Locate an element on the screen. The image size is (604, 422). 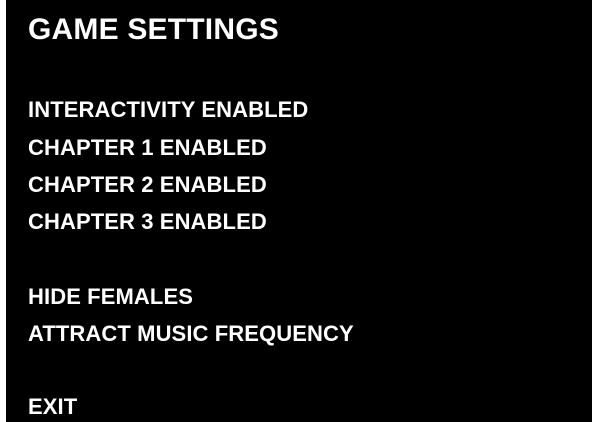
menu-item-chapter-1-enabled: CHAPTER 1 ENABLED is located at coordinates (147, 148).